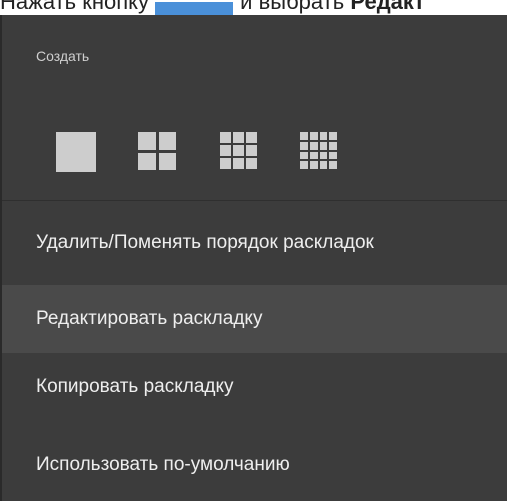 The image size is (507, 501). Describe the element at coordinates (76, 152) in the screenshot. I see `layout-1x1-icon` at that location.